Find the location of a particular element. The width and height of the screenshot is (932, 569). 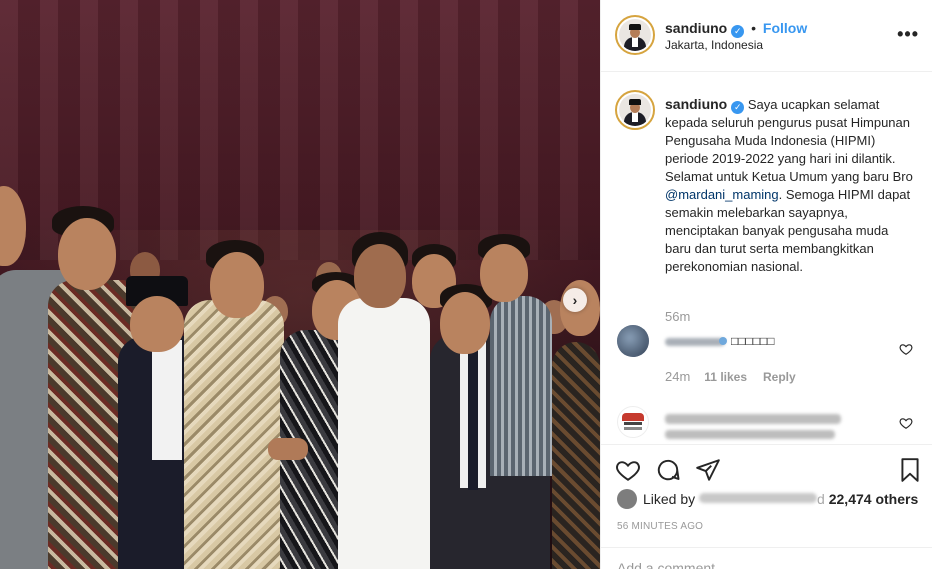

liked-by-row: Liked by d 22,474 others is located at coordinates (767, 499).